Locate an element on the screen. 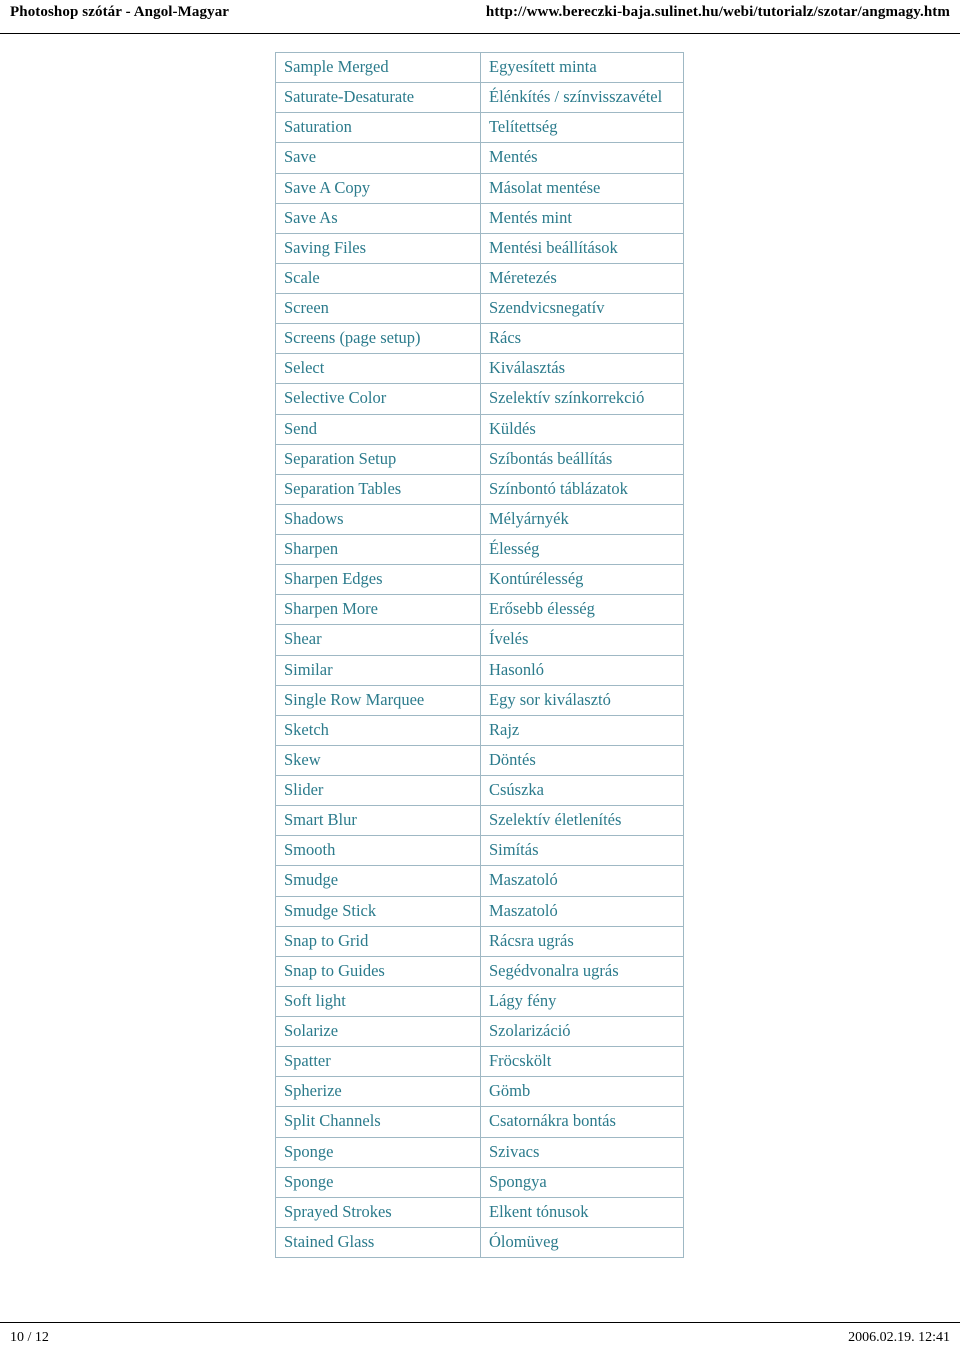  table-row: Screen Szendvicsnegatív is located at coordinates (479, 308).